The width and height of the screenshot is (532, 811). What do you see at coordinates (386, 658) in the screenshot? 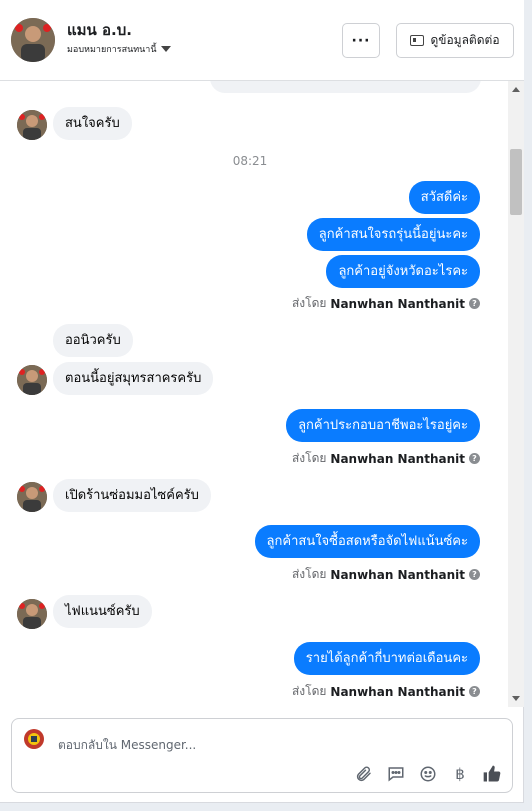
I see `outgoing-message: รายได้ลูกค้ากี่บาทต่อเดือนคะ` at bounding box center [386, 658].